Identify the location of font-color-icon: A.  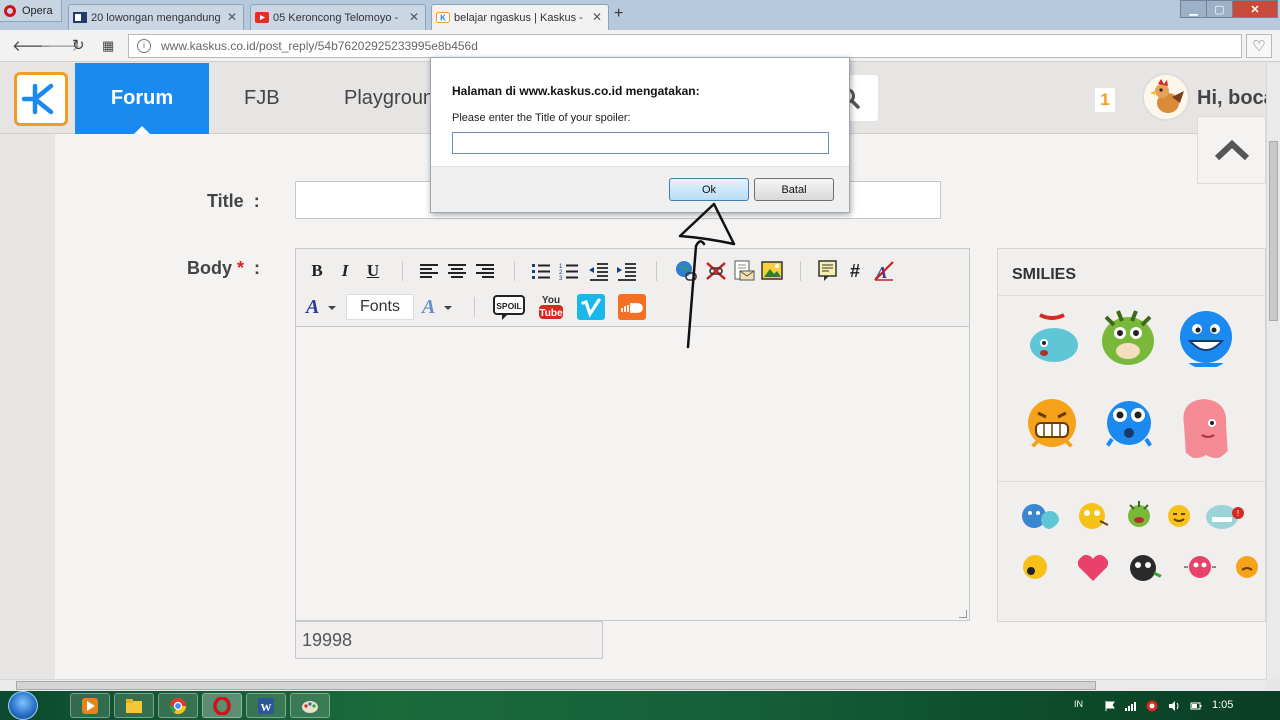
(320, 307).